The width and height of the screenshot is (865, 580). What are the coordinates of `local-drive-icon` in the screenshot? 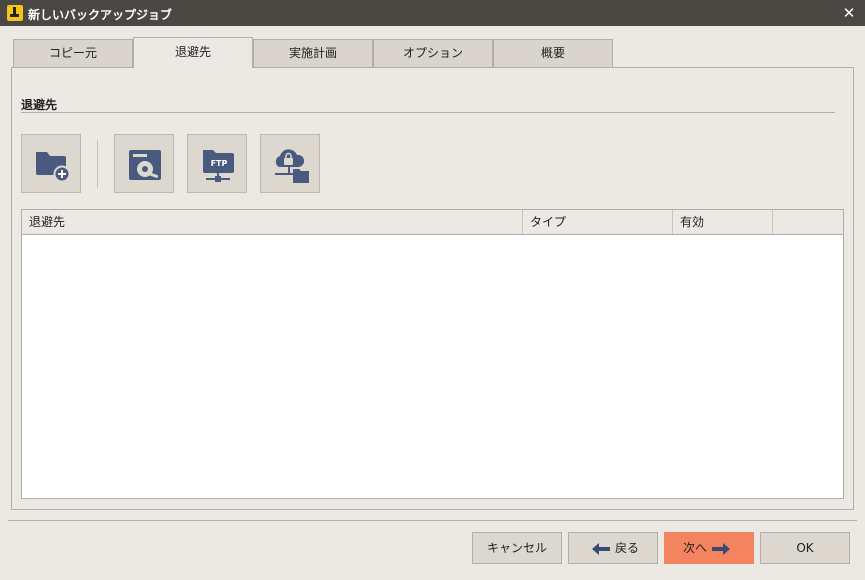 It's located at (145, 165).